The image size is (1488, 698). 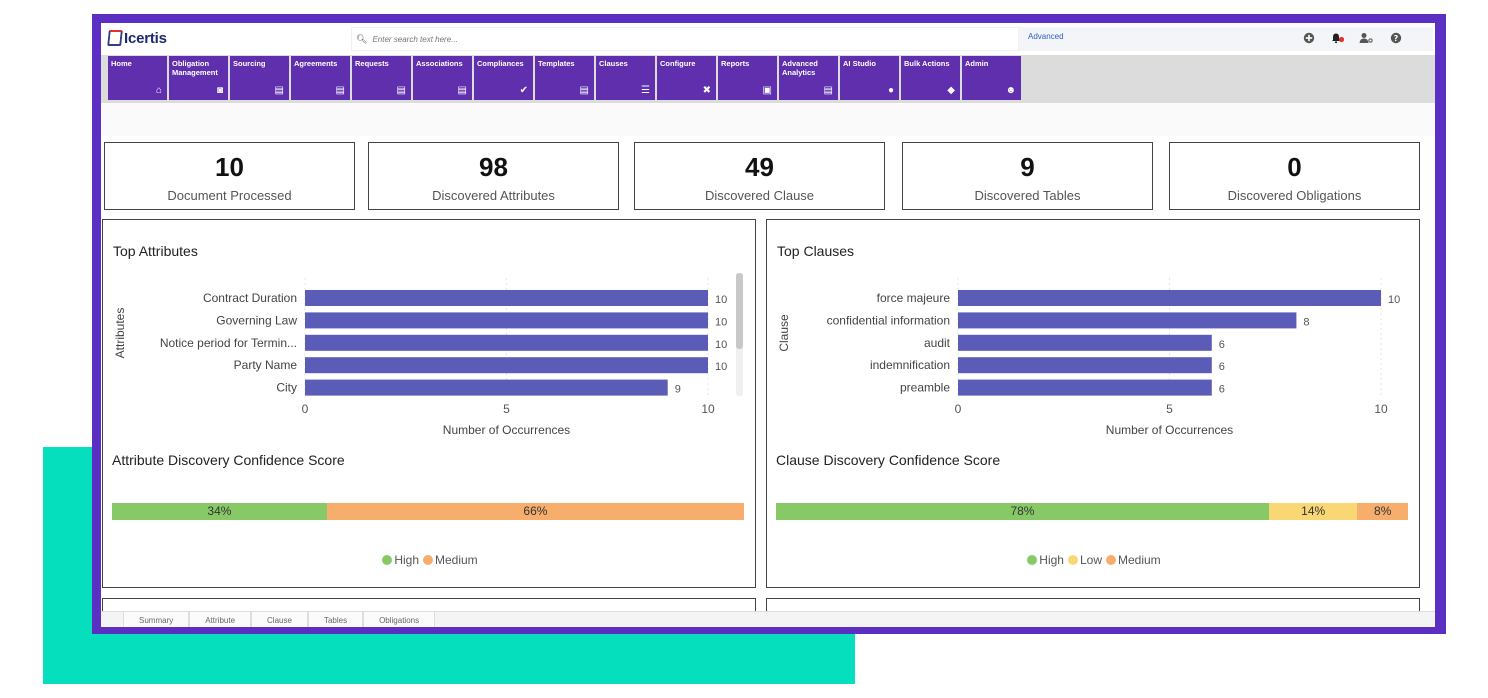 I want to click on search-input, so click(x=652, y=39).